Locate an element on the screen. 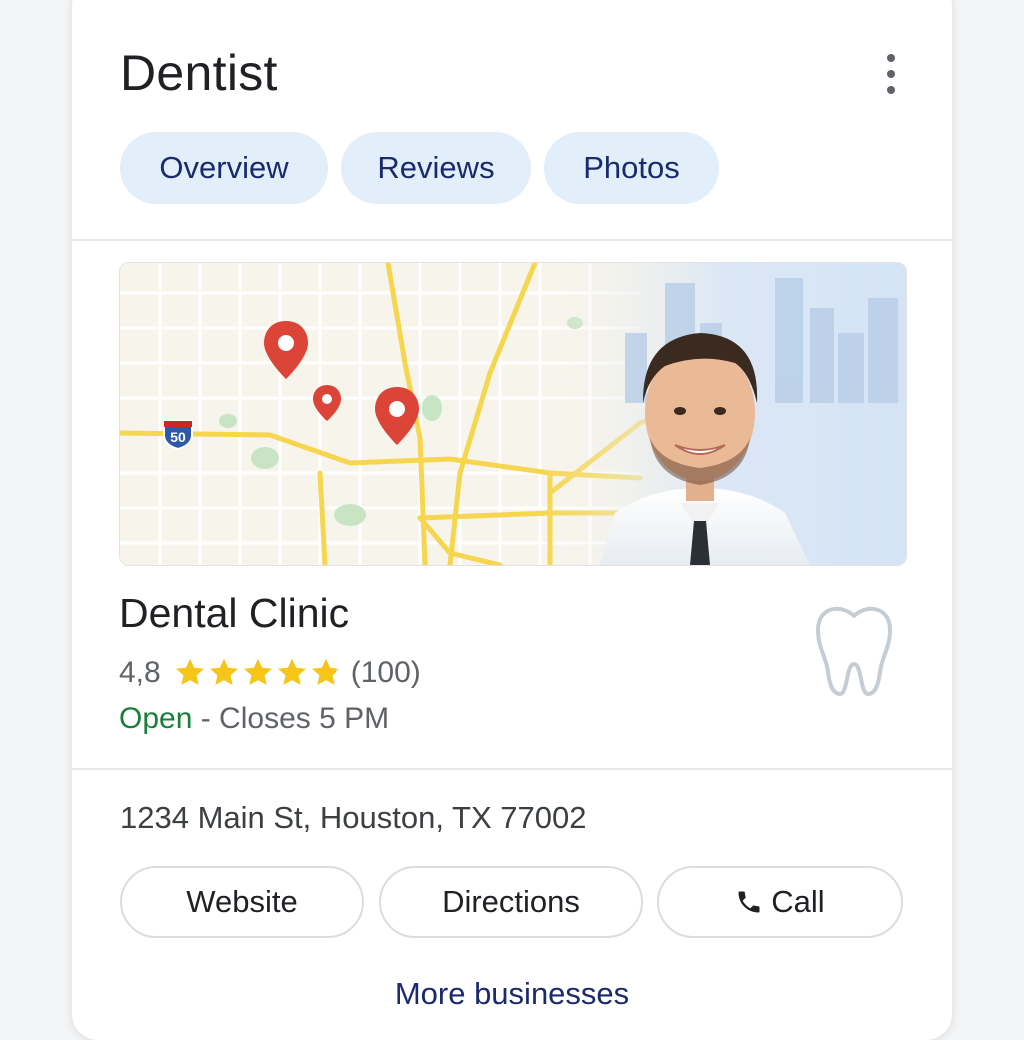 This screenshot has height=1040, width=1024. tab-photos: Photos is located at coordinates (631, 168).